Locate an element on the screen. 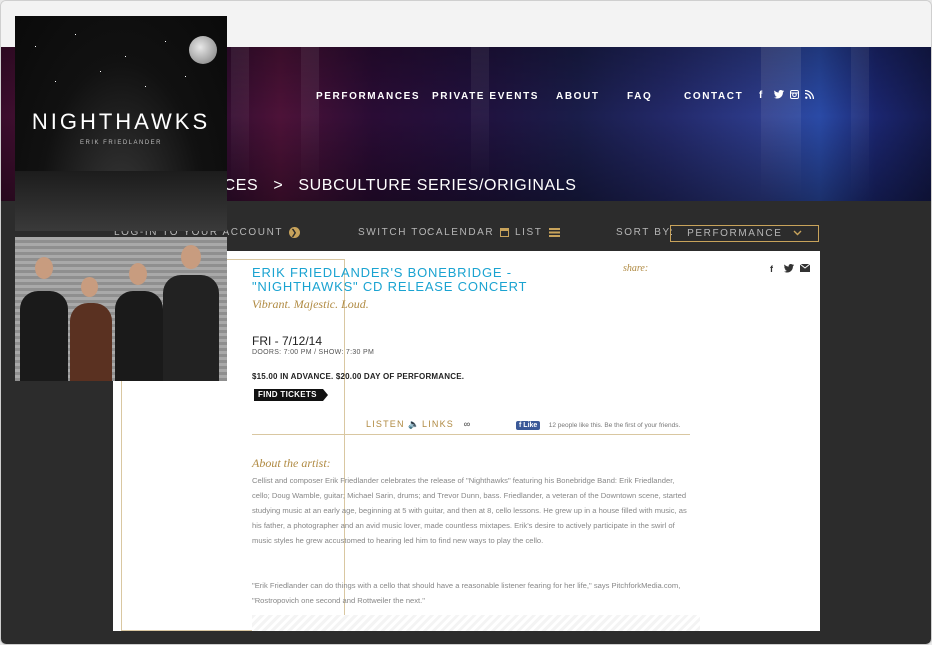 The image size is (932, 645). album-cover: NIGHTHAWKS ERIK FRIEDLANDER is located at coordinates (121, 123).